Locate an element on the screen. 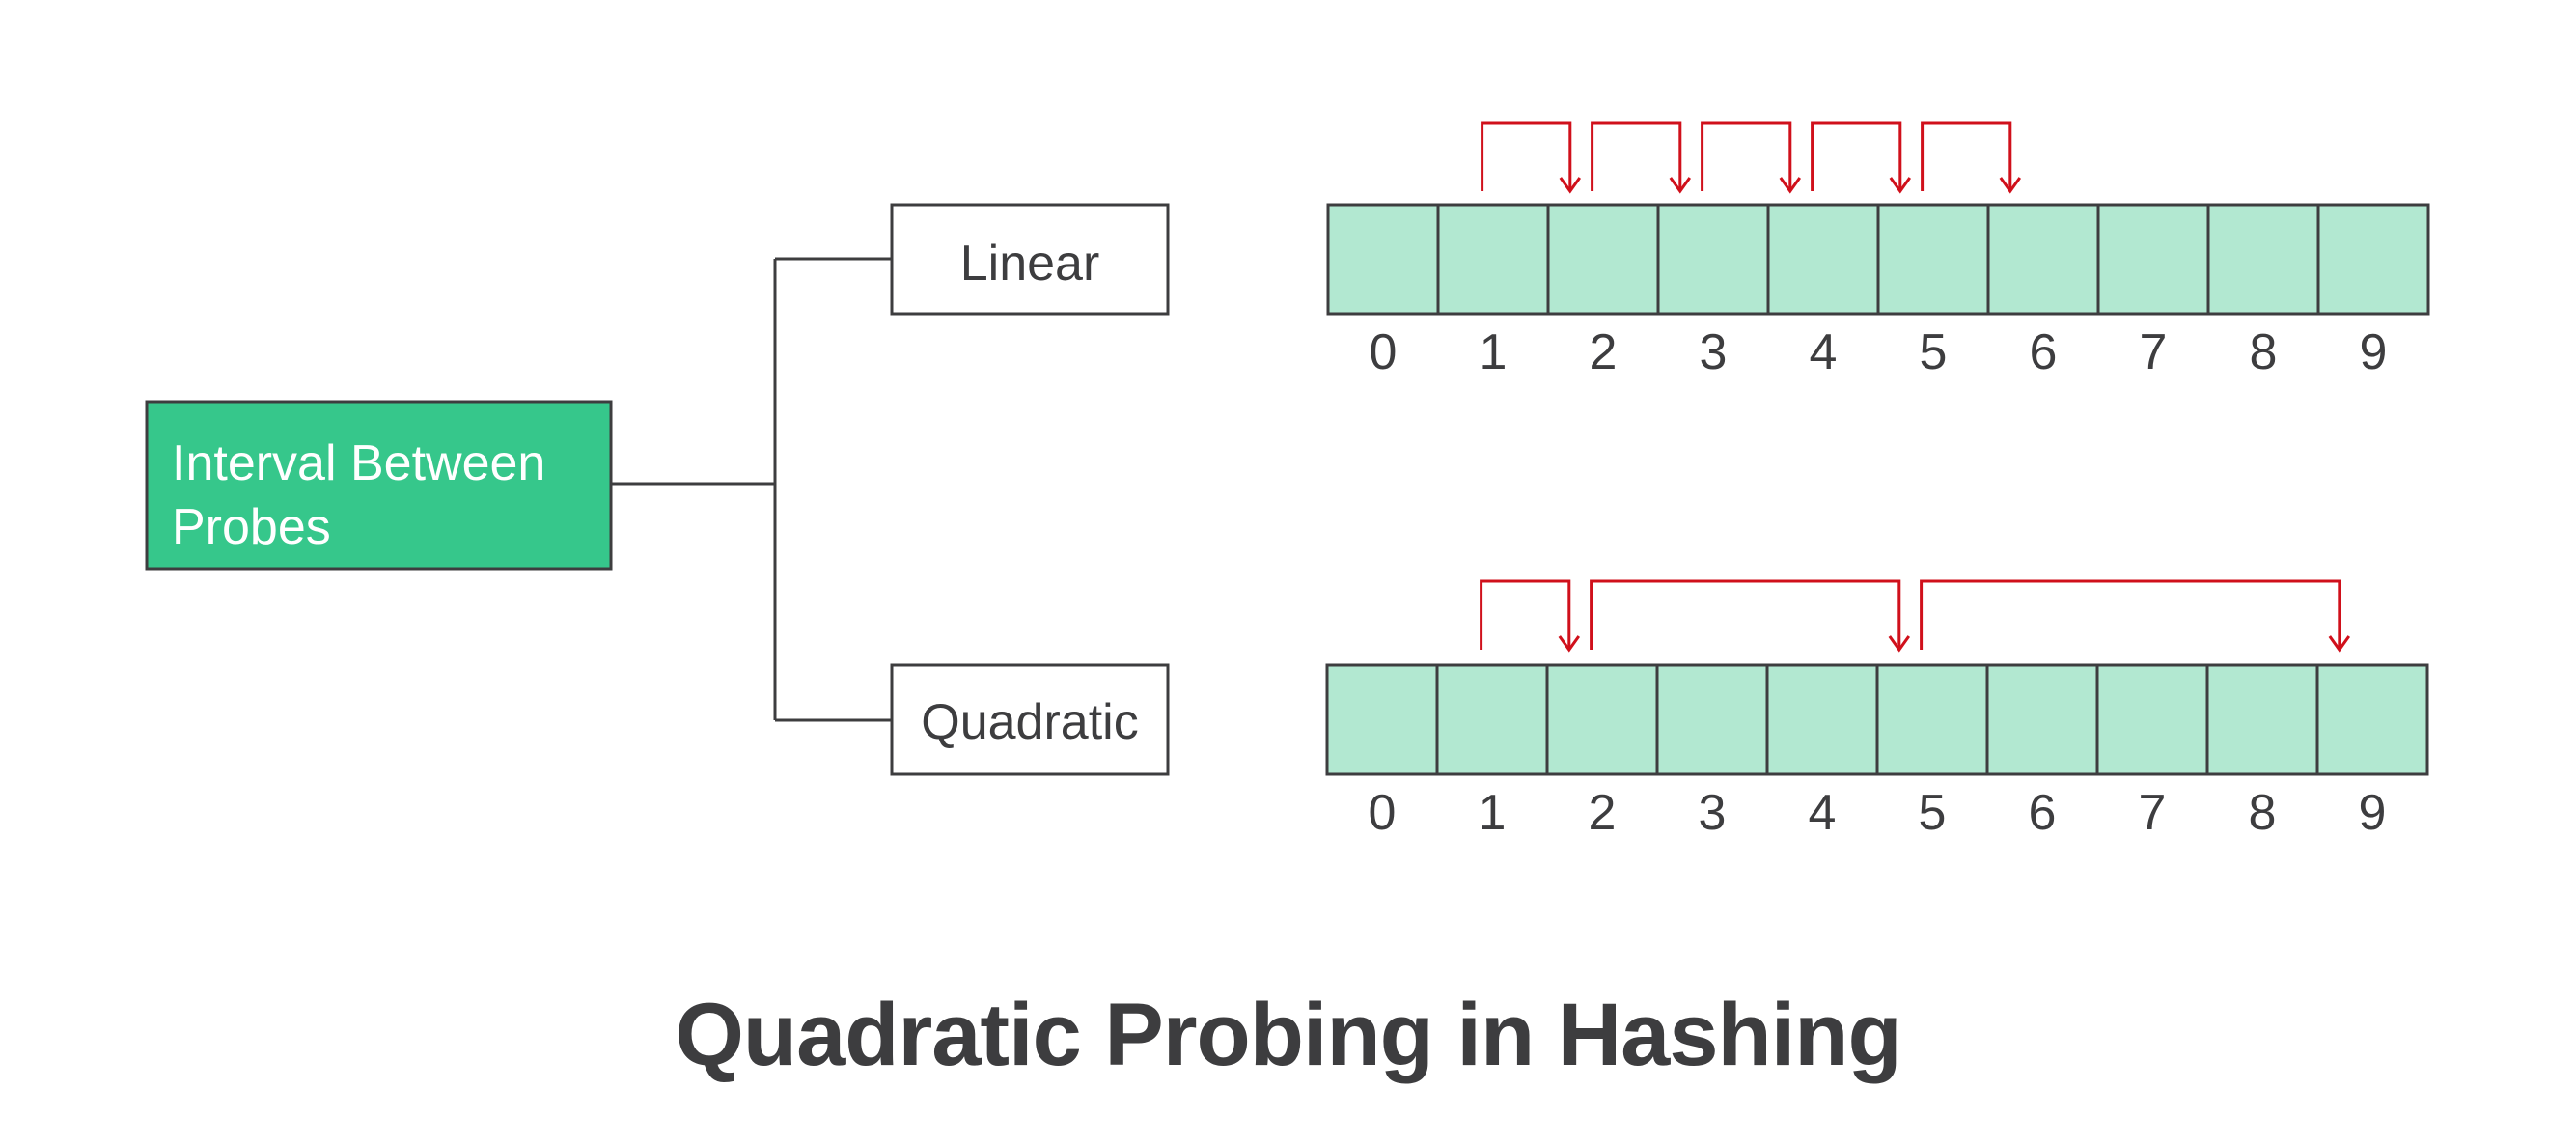 This screenshot has height=1146, width=2576. linear-probe-arrows is located at coordinates (1751, 157).